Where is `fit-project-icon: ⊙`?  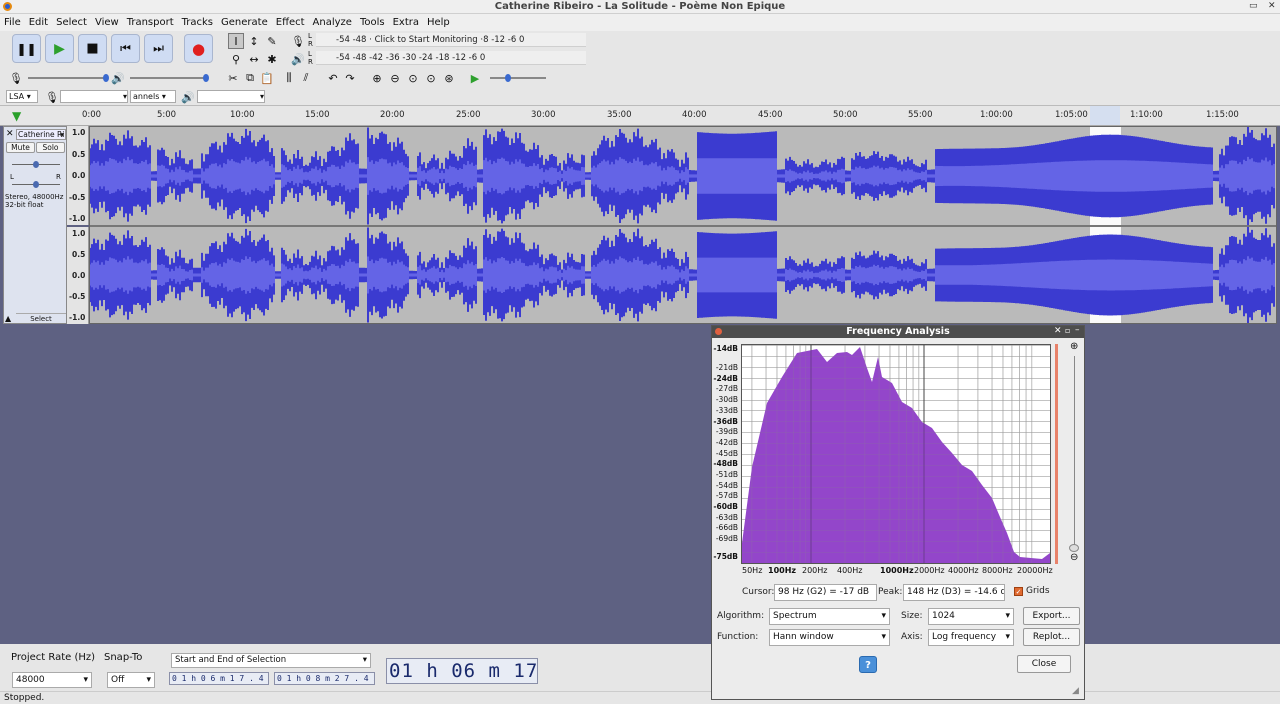
fit-project-icon: ⊙ is located at coordinates (431, 78).